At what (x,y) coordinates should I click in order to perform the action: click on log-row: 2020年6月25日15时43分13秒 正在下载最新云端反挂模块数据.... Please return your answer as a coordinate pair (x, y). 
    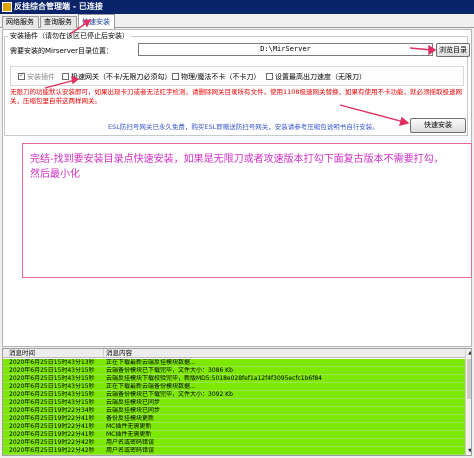
    Looking at the image, I should click on (234, 363).